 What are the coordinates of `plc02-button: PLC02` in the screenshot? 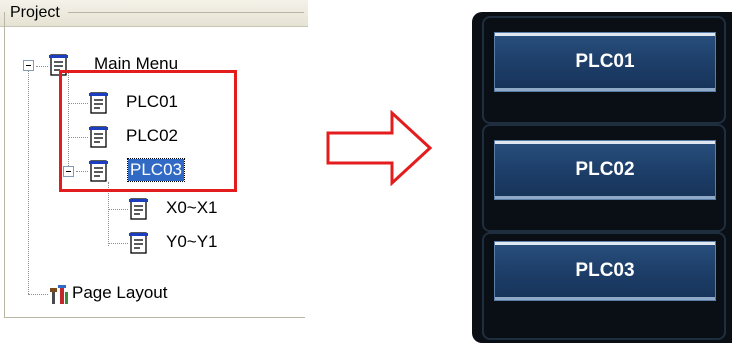 It's located at (605, 170).